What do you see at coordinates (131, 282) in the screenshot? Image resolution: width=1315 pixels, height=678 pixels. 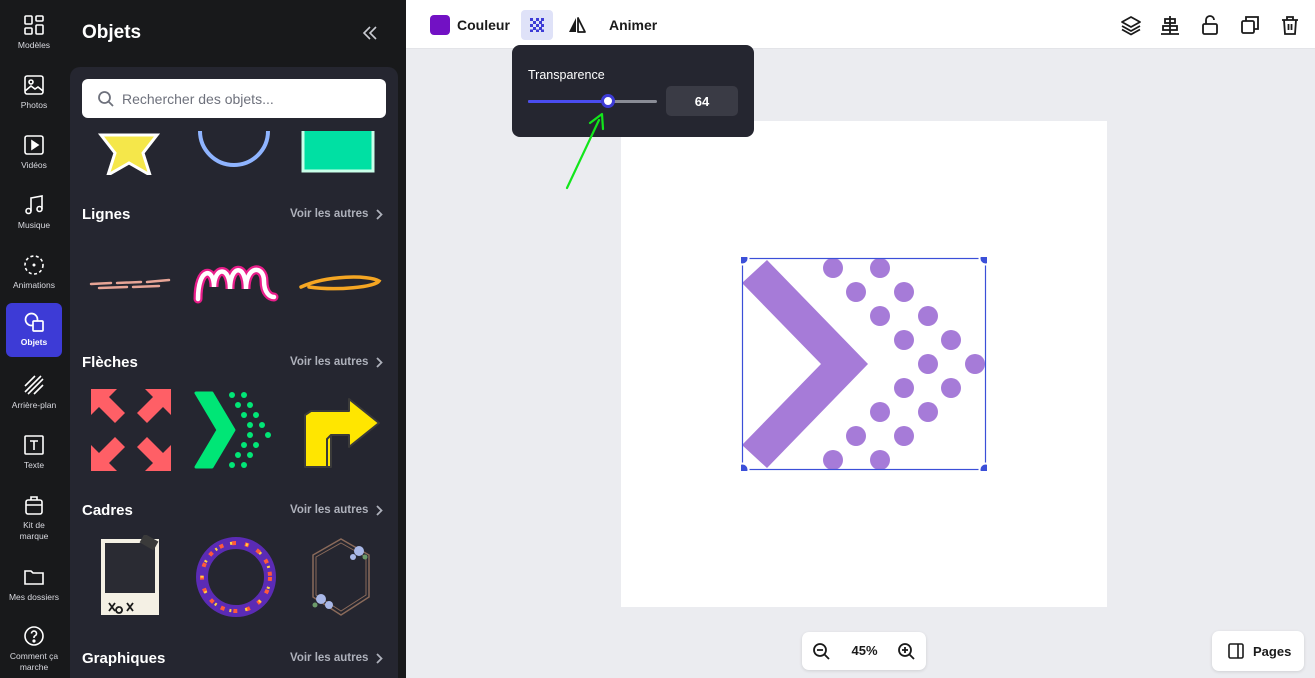 I see `dashed-line-thumb` at bounding box center [131, 282].